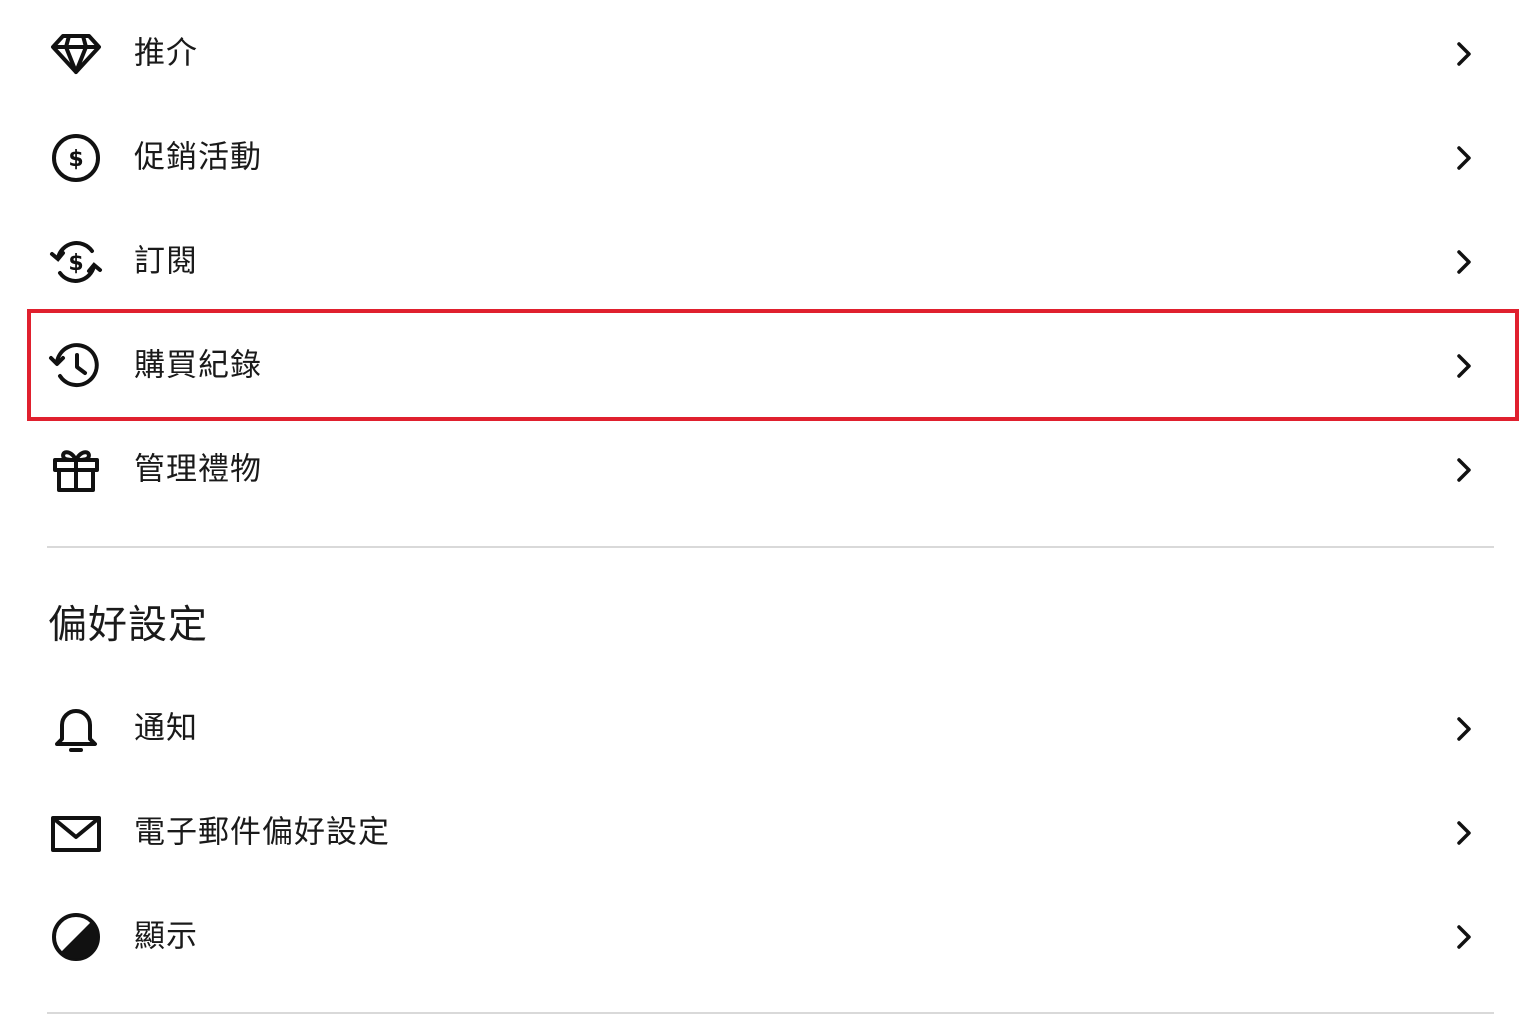 This screenshot has width=1536, height=1024. I want to click on menu-item-manage-gifts: 管理禮物, so click(768, 470).